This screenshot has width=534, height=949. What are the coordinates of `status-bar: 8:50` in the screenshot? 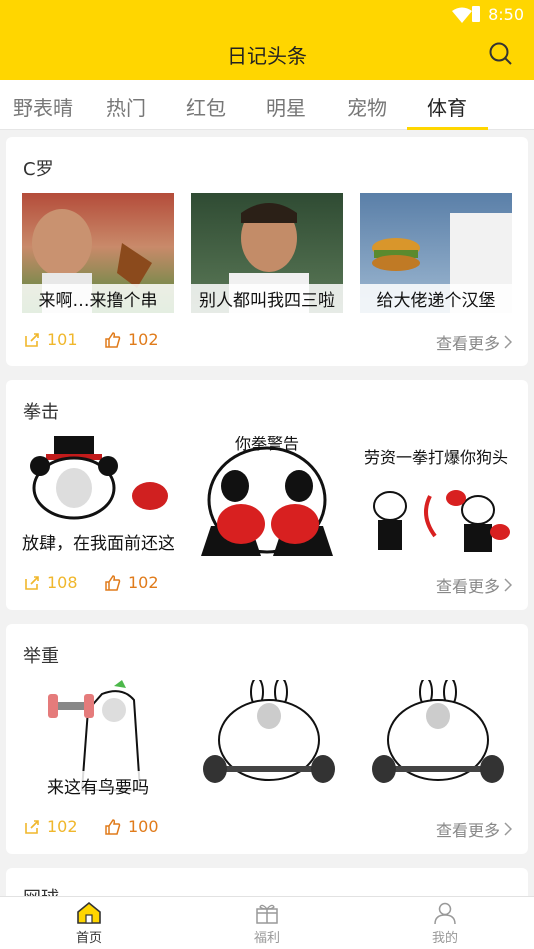 It's located at (267, 15).